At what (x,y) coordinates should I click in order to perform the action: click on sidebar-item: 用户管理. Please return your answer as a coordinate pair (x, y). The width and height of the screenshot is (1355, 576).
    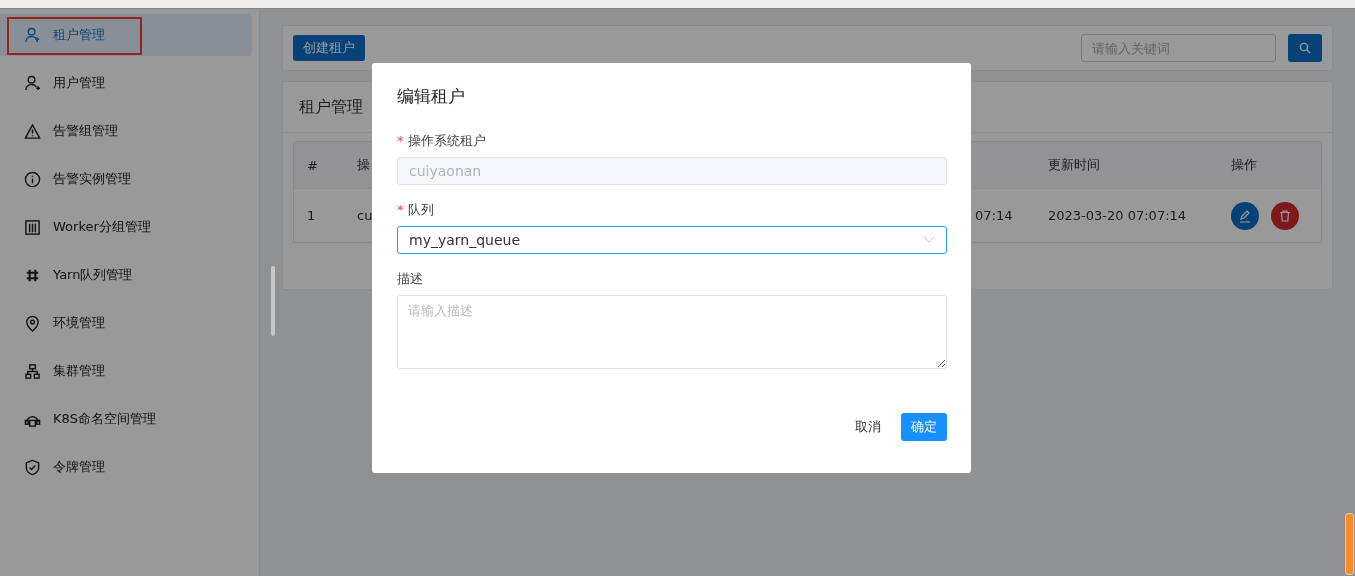
    Looking at the image, I should click on (126, 83).